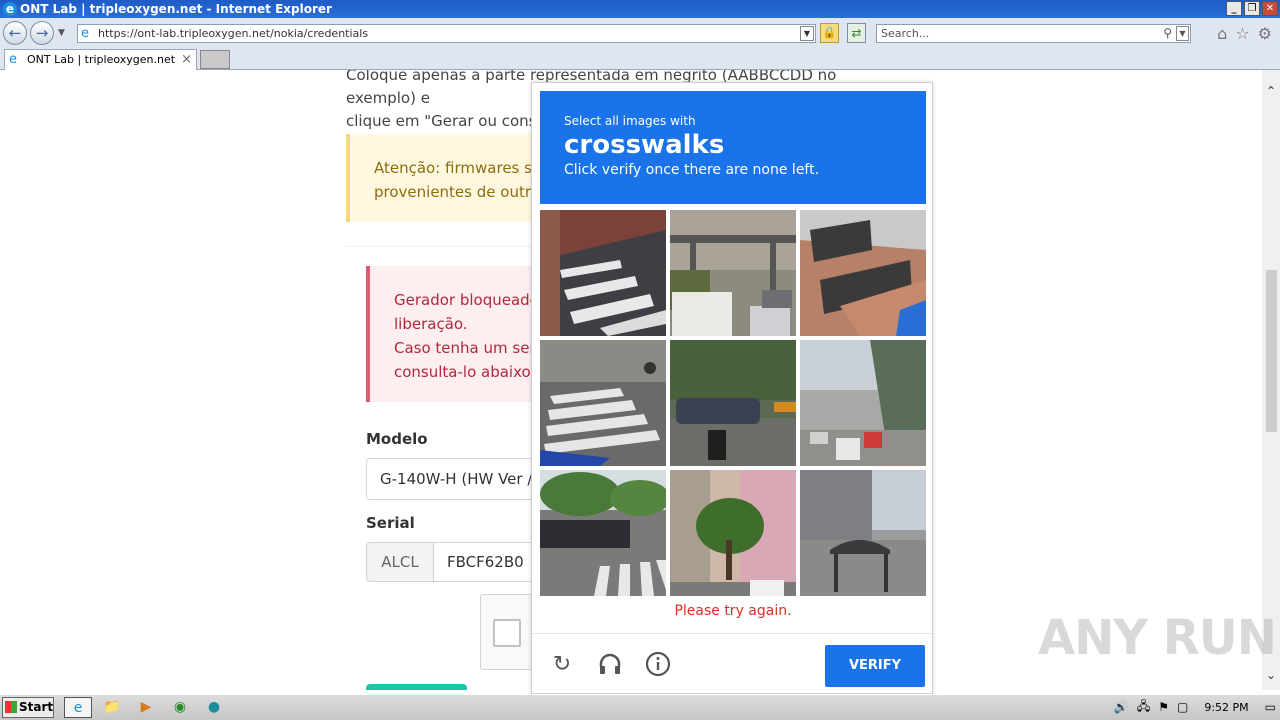 This screenshot has height=720, width=1280. Describe the element at coordinates (1167, 33) in the screenshot. I see `search-icon: ⚲` at that location.